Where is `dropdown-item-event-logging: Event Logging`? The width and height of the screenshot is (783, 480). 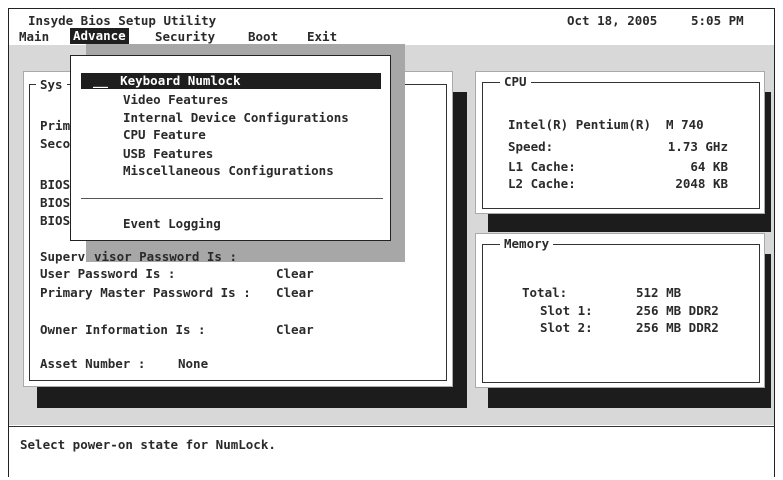 dropdown-item-event-logging: Event Logging is located at coordinates (273, 224).